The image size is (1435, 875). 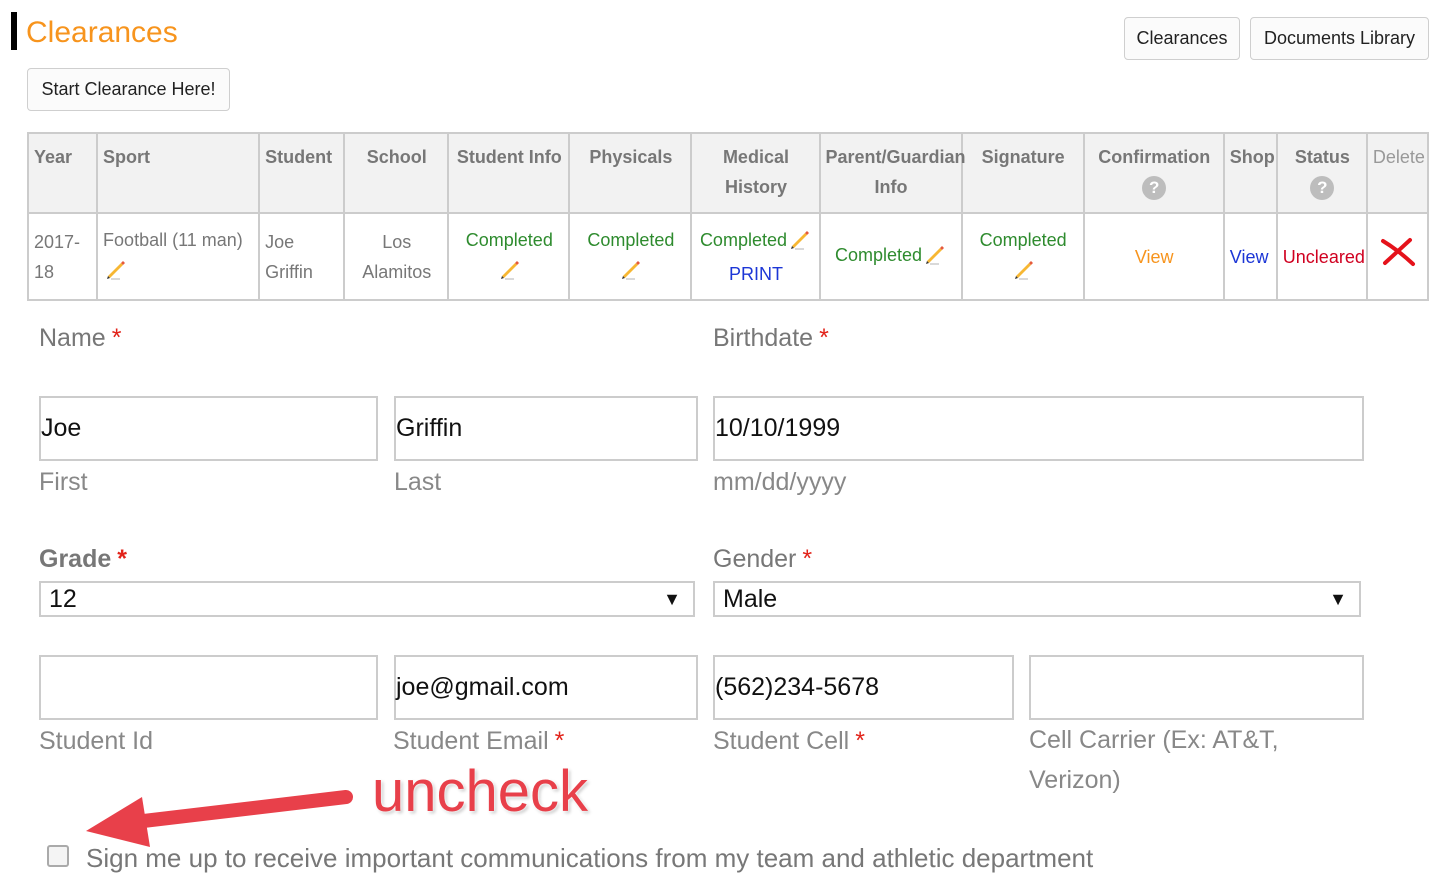 What do you see at coordinates (128, 89) in the screenshot?
I see `start-clearance-button: Start Clearance Here!` at bounding box center [128, 89].